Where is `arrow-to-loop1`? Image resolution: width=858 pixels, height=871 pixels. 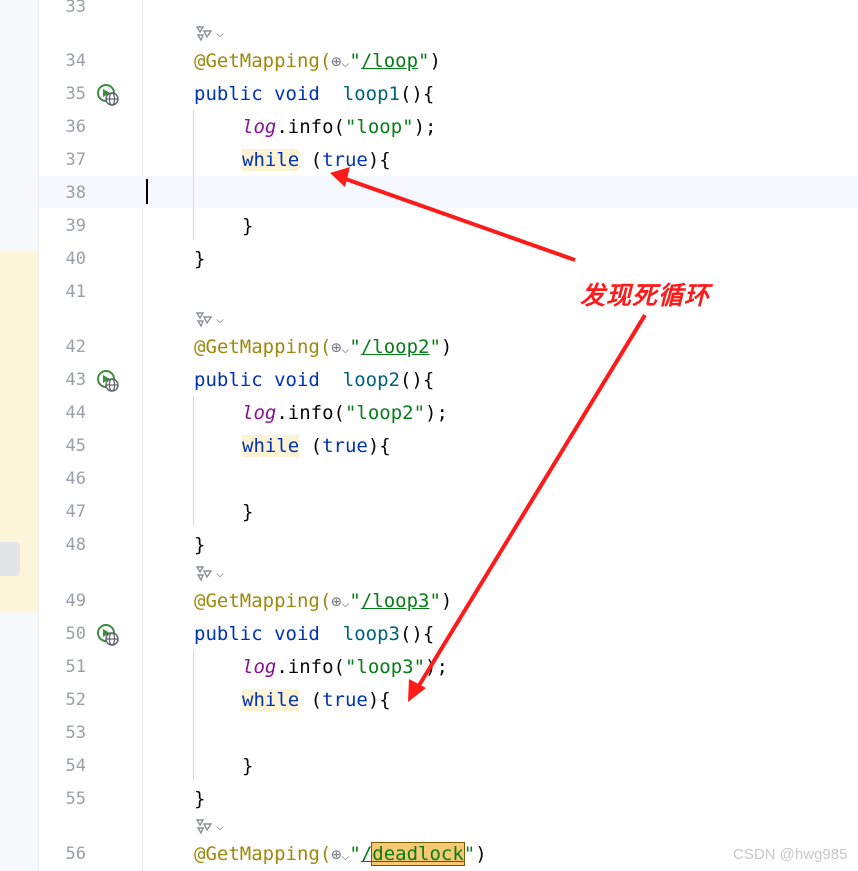 arrow-to-loop1 is located at coordinates (457, 218).